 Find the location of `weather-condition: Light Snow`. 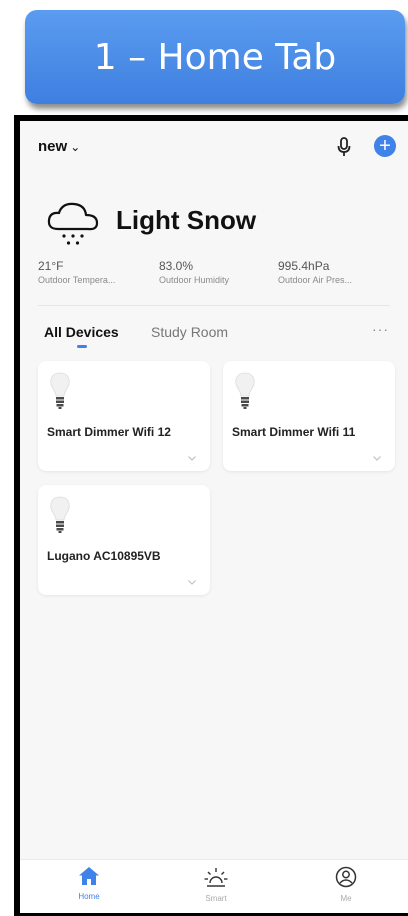

weather-condition: Light Snow is located at coordinates (186, 220).